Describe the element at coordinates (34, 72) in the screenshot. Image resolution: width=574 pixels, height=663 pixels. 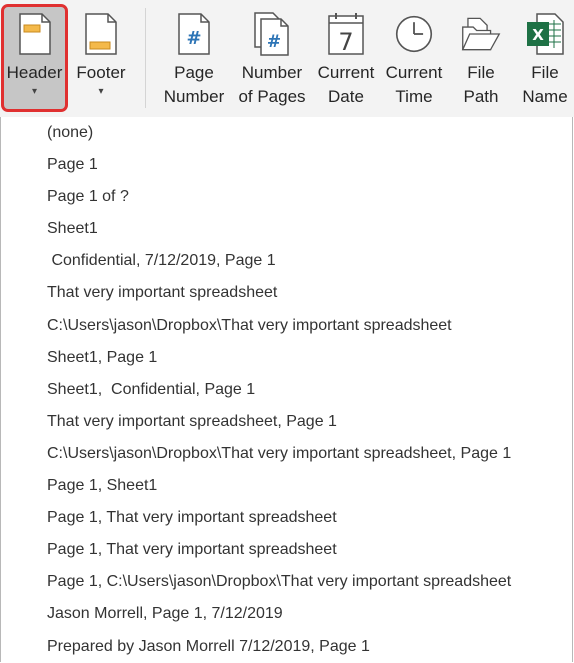
I see `header-label: Header` at that location.